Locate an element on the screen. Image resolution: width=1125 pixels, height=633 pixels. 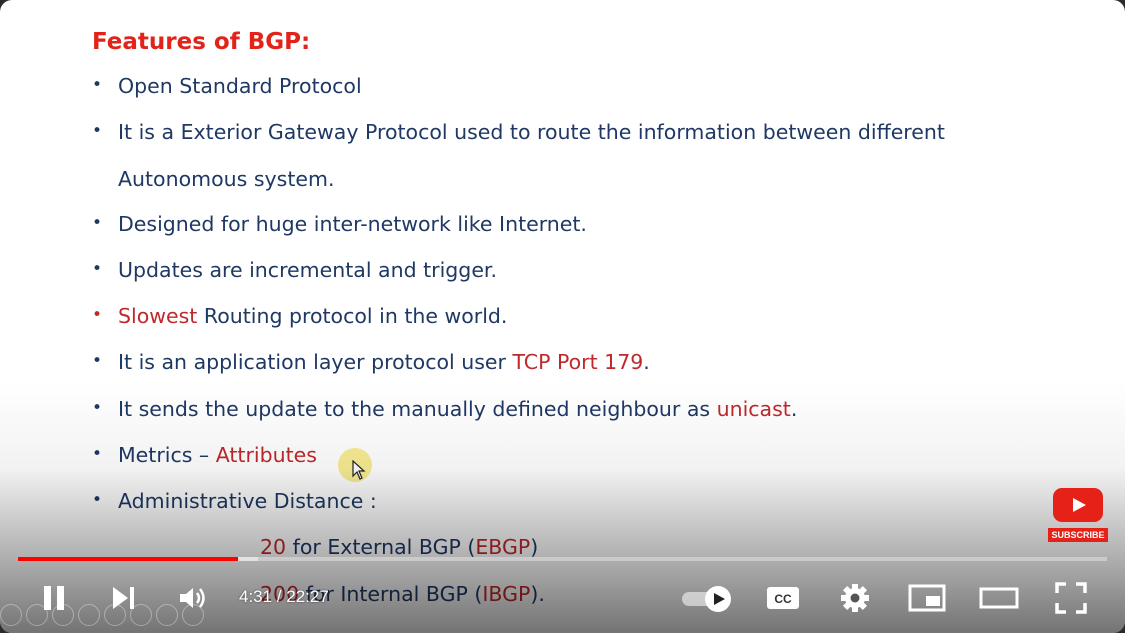
miniplayer-icon is located at coordinates (927, 598).